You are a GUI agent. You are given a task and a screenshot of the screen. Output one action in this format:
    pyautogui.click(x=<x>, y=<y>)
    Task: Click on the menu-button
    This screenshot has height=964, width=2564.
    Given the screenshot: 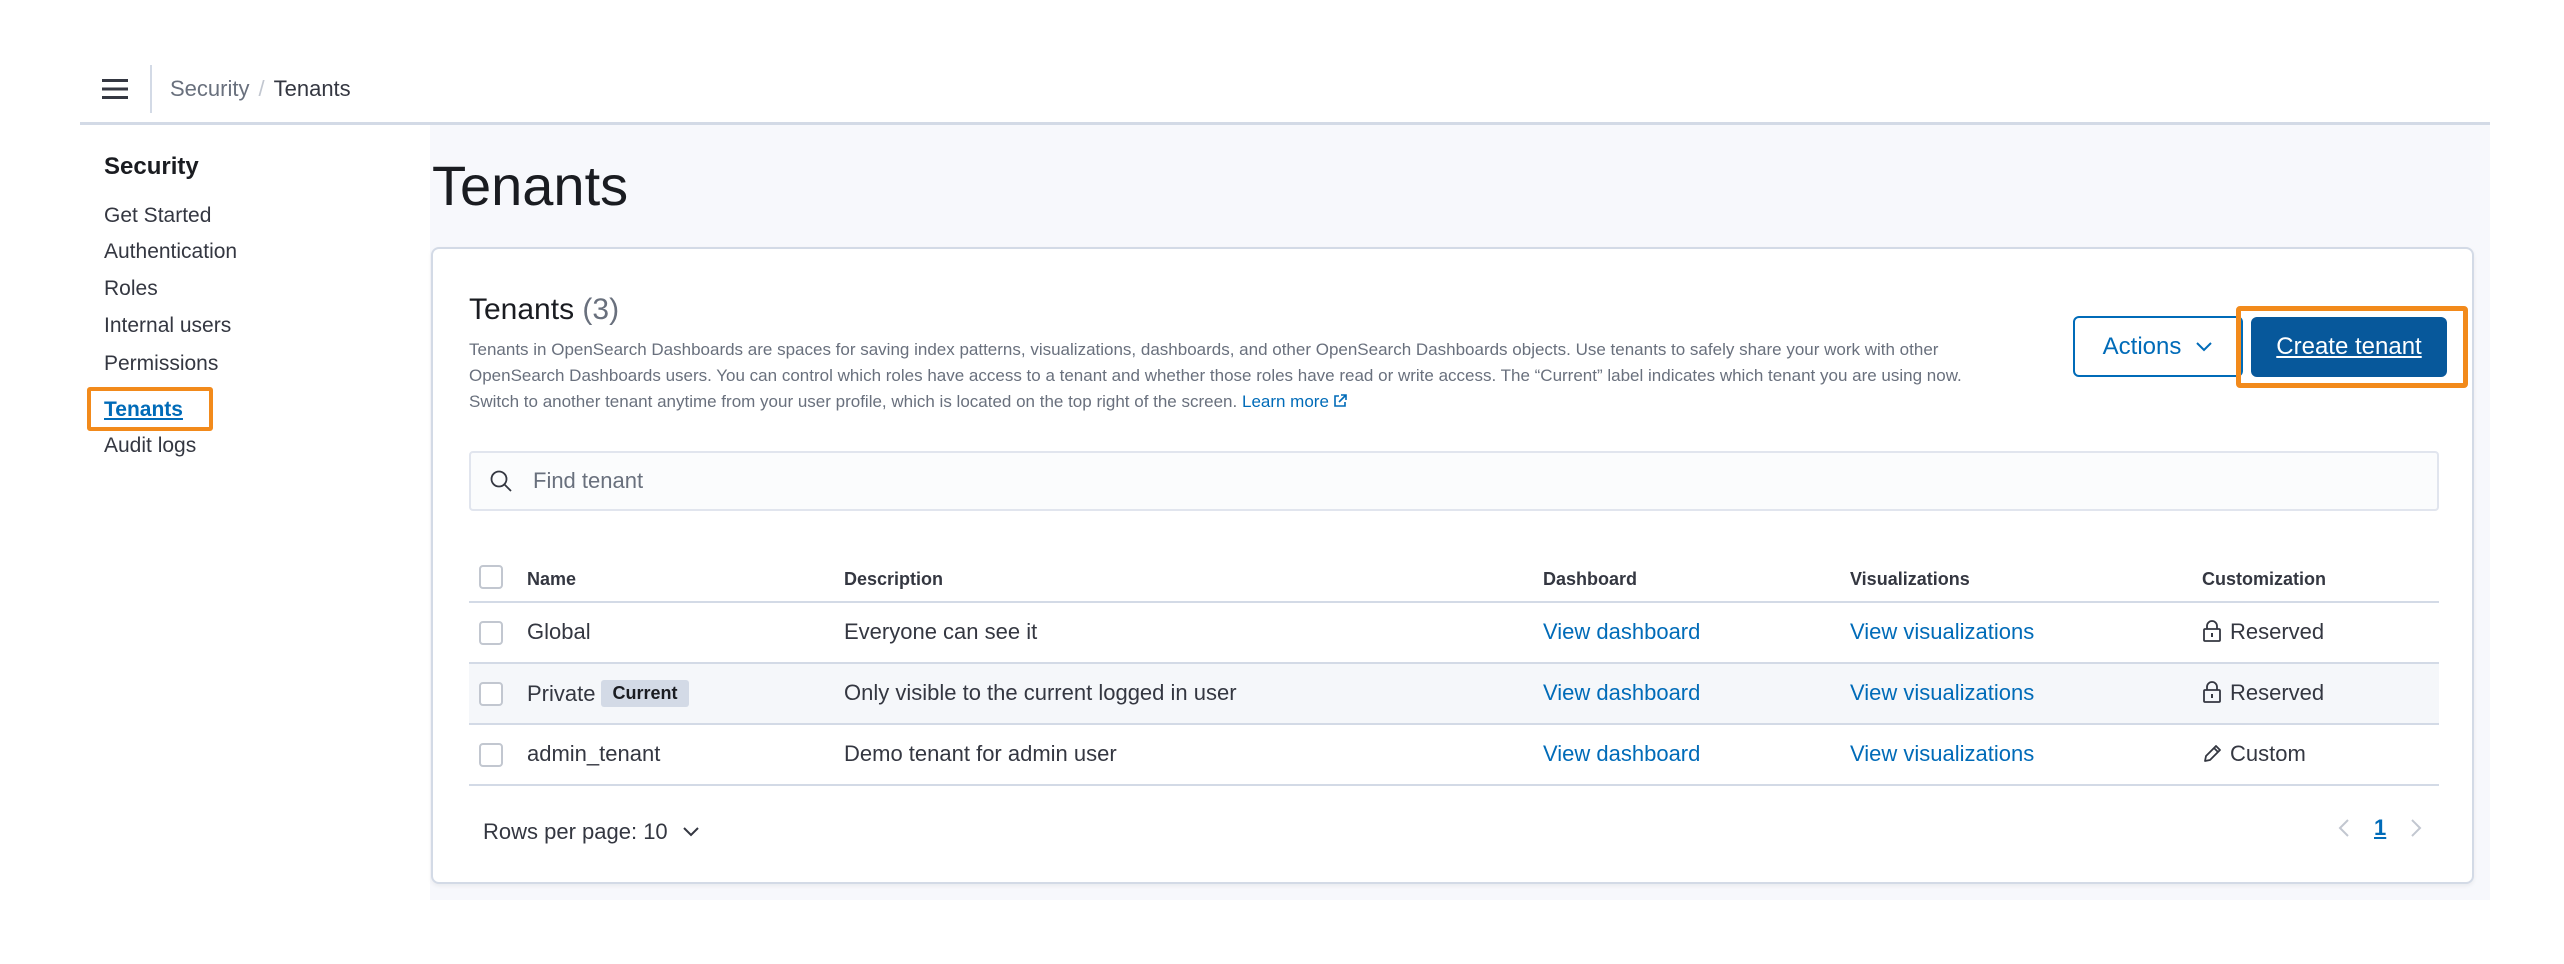 What is the action you would take?
    pyautogui.click(x=115, y=89)
    